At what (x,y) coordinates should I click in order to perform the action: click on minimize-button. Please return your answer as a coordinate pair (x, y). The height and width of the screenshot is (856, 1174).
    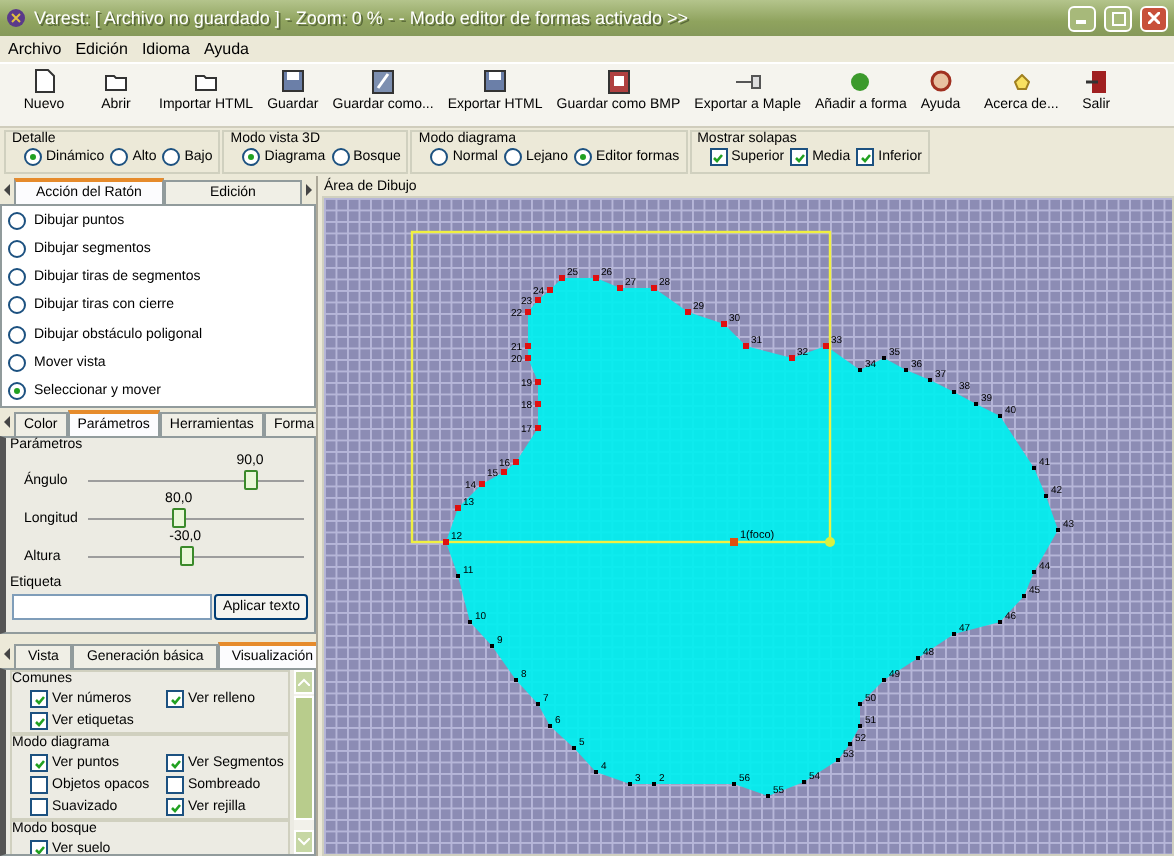
    Looking at the image, I should click on (1082, 18).